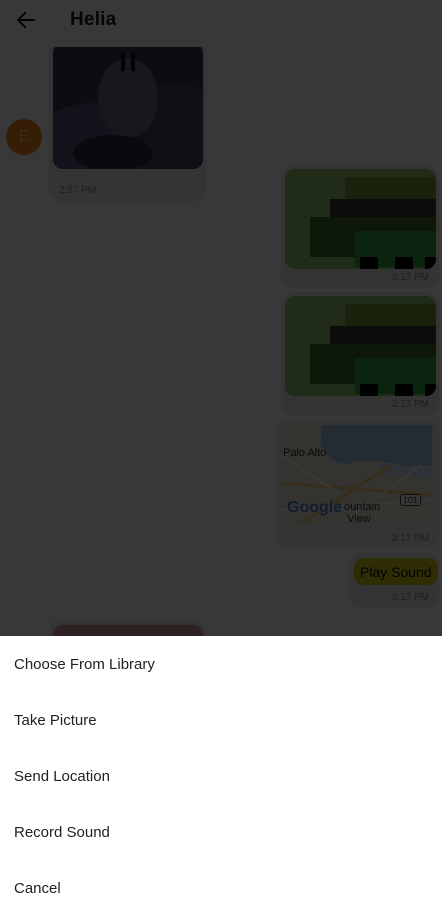 This screenshot has width=442, height=916. I want to click on incoming-image-bubble, so click(127, 627).